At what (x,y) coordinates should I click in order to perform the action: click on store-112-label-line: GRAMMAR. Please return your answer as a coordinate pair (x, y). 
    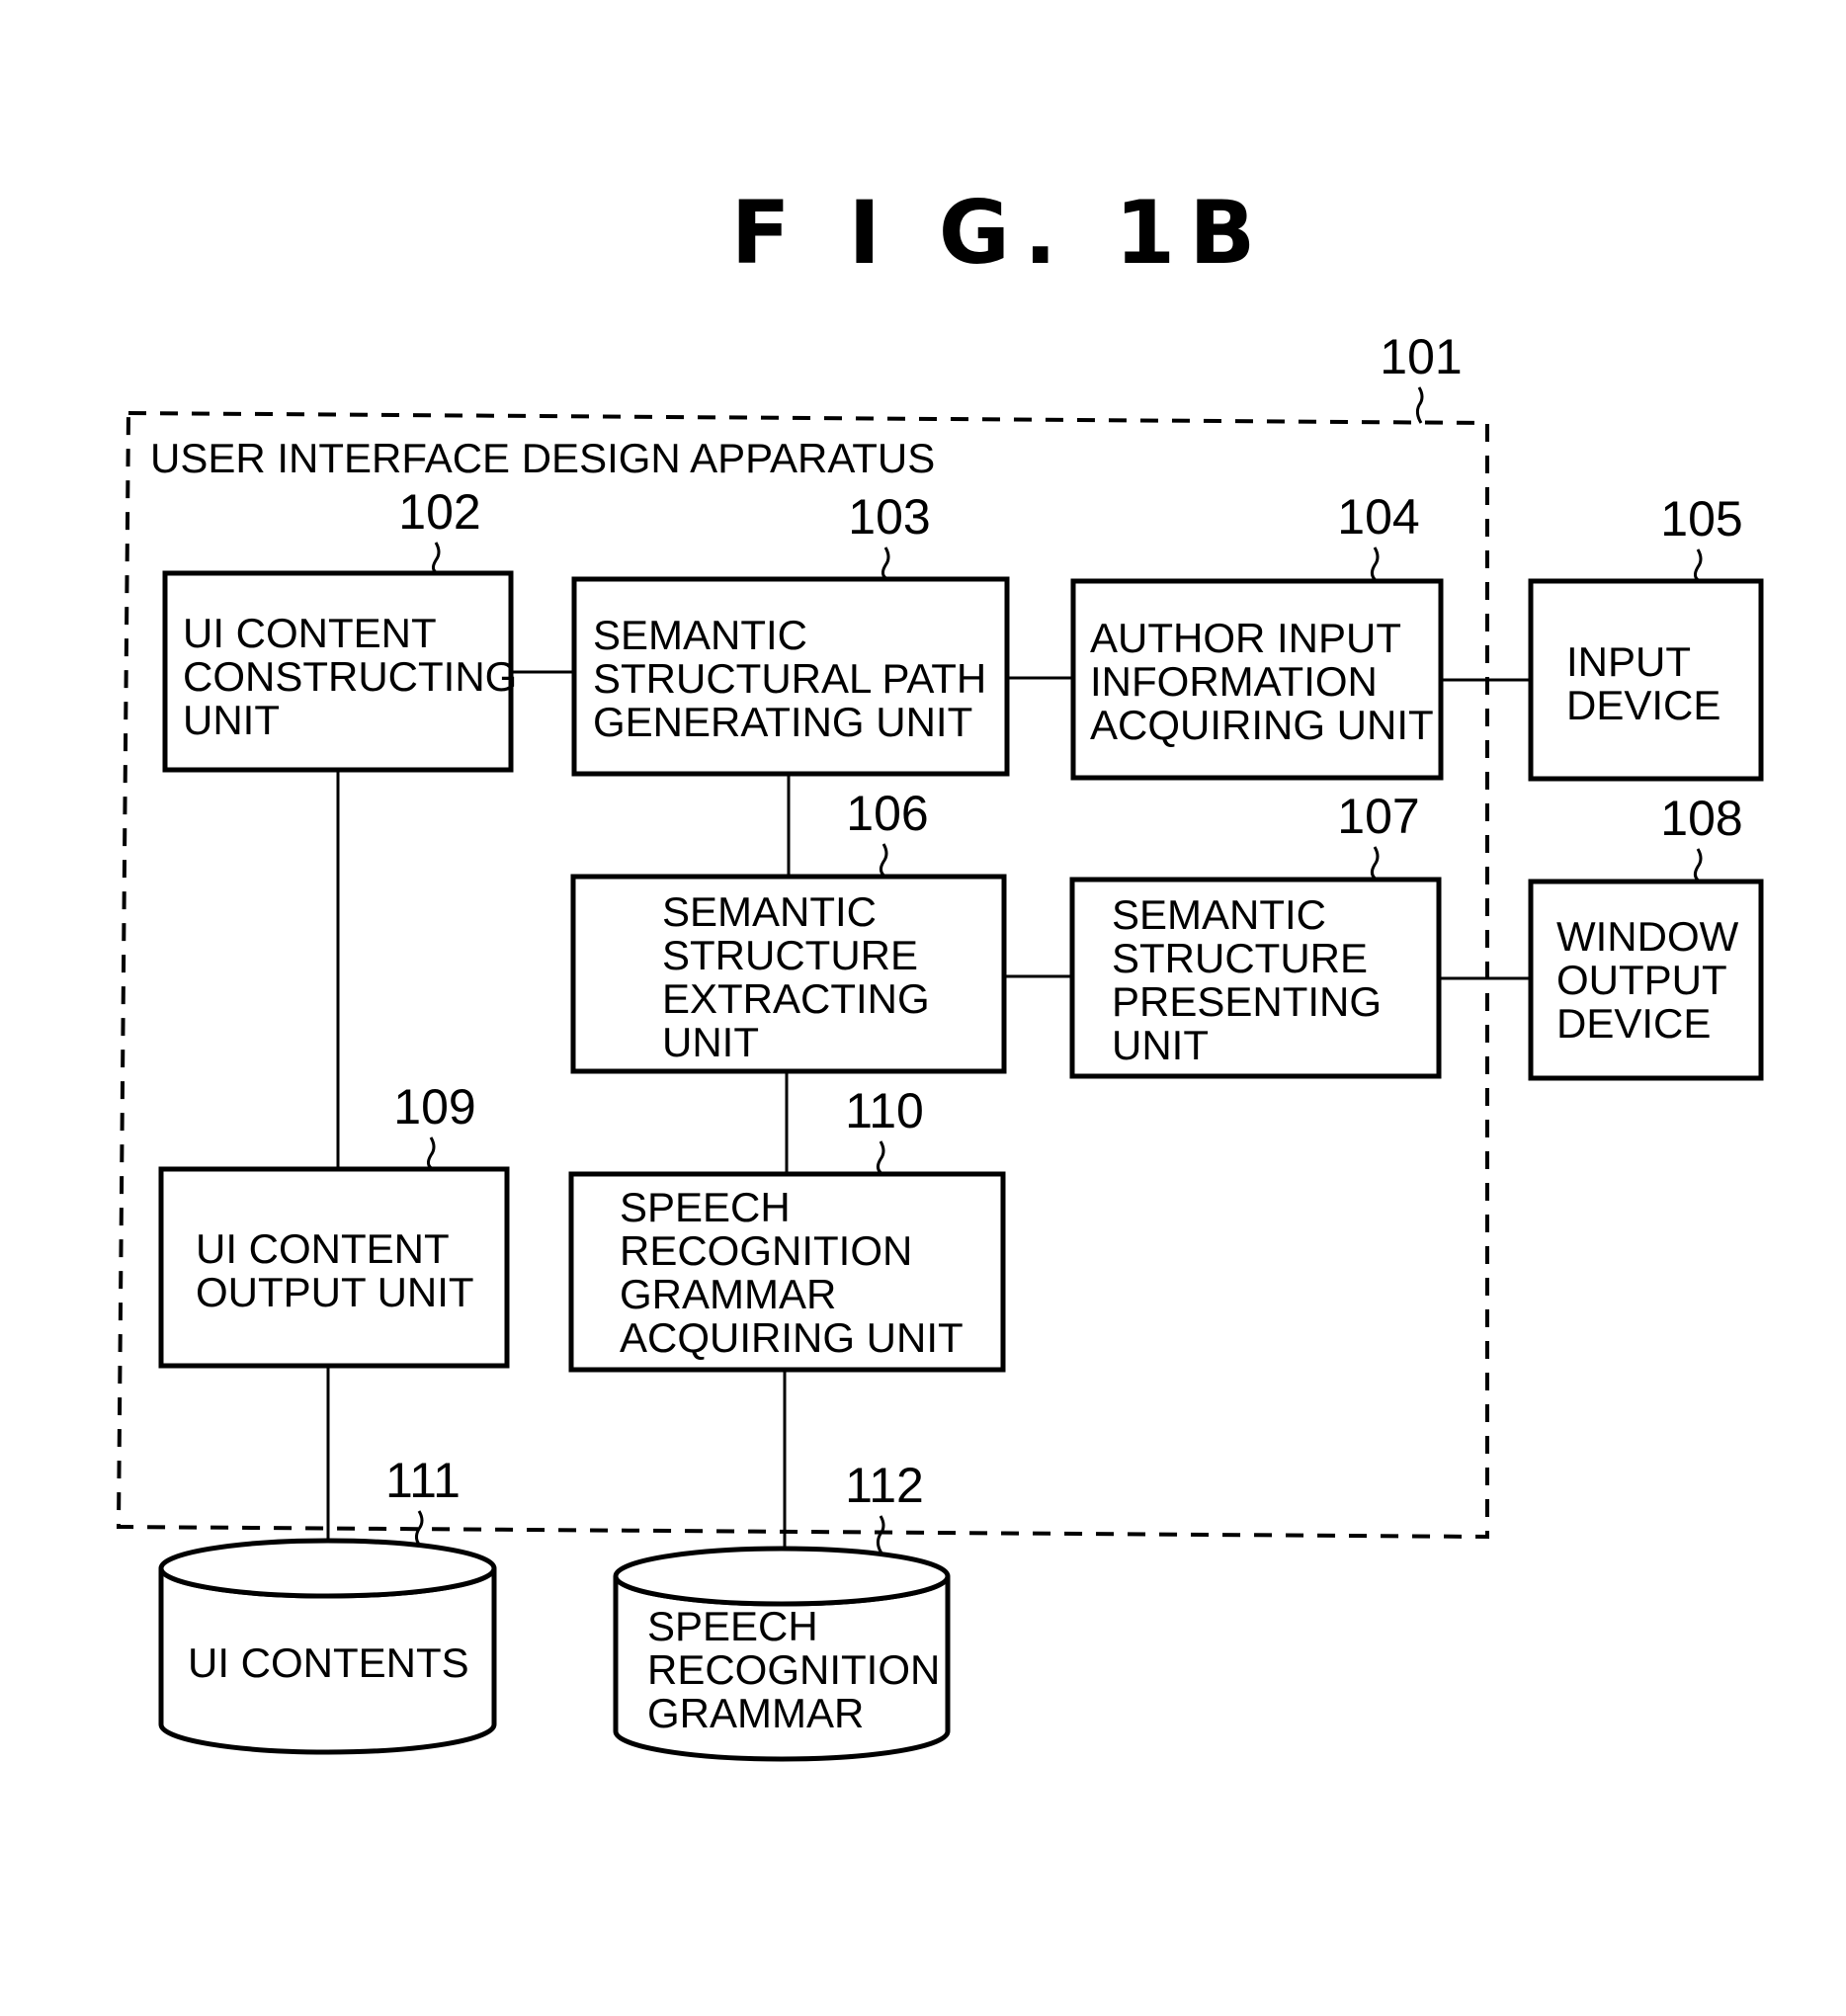
    Looking at the image, I should click on (755, 1713).